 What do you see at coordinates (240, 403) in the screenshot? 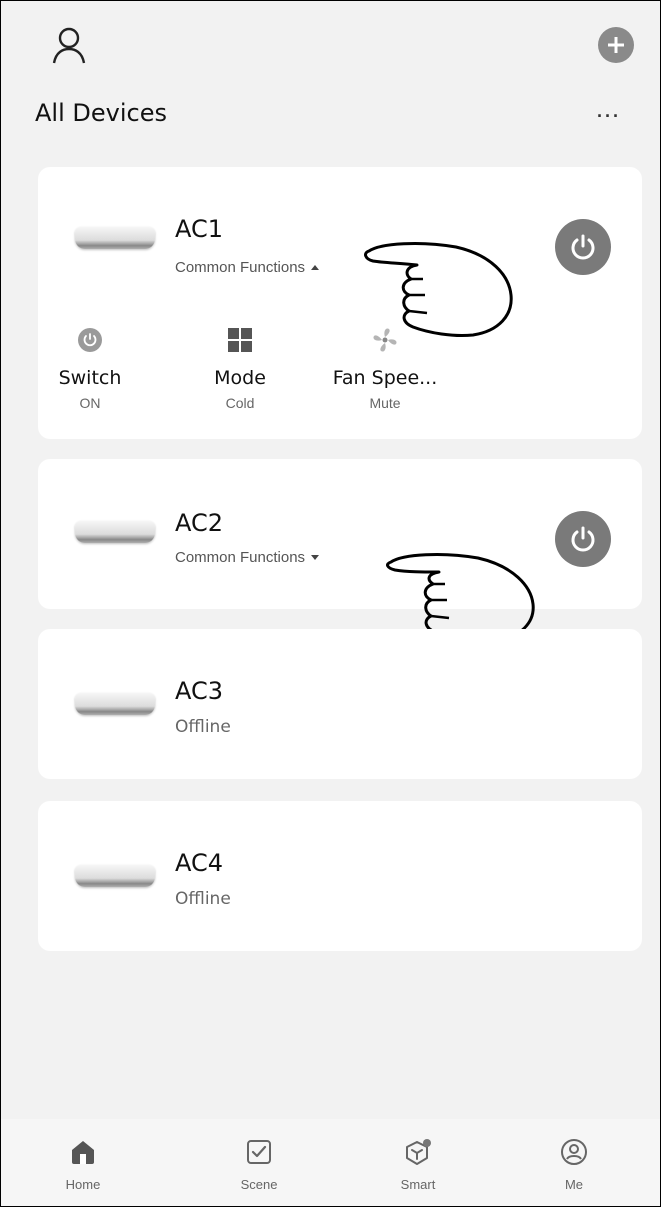
I see `function-value: Cold` at bounding box center [240, 403].